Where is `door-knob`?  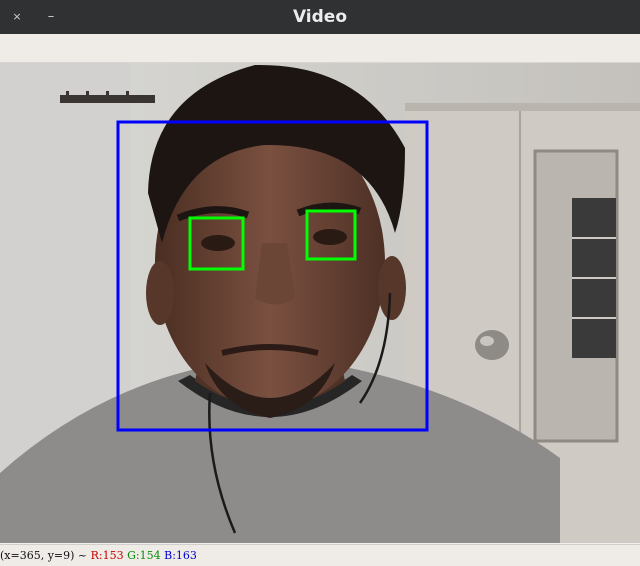
door-knob is located at coordinates (492, 345).